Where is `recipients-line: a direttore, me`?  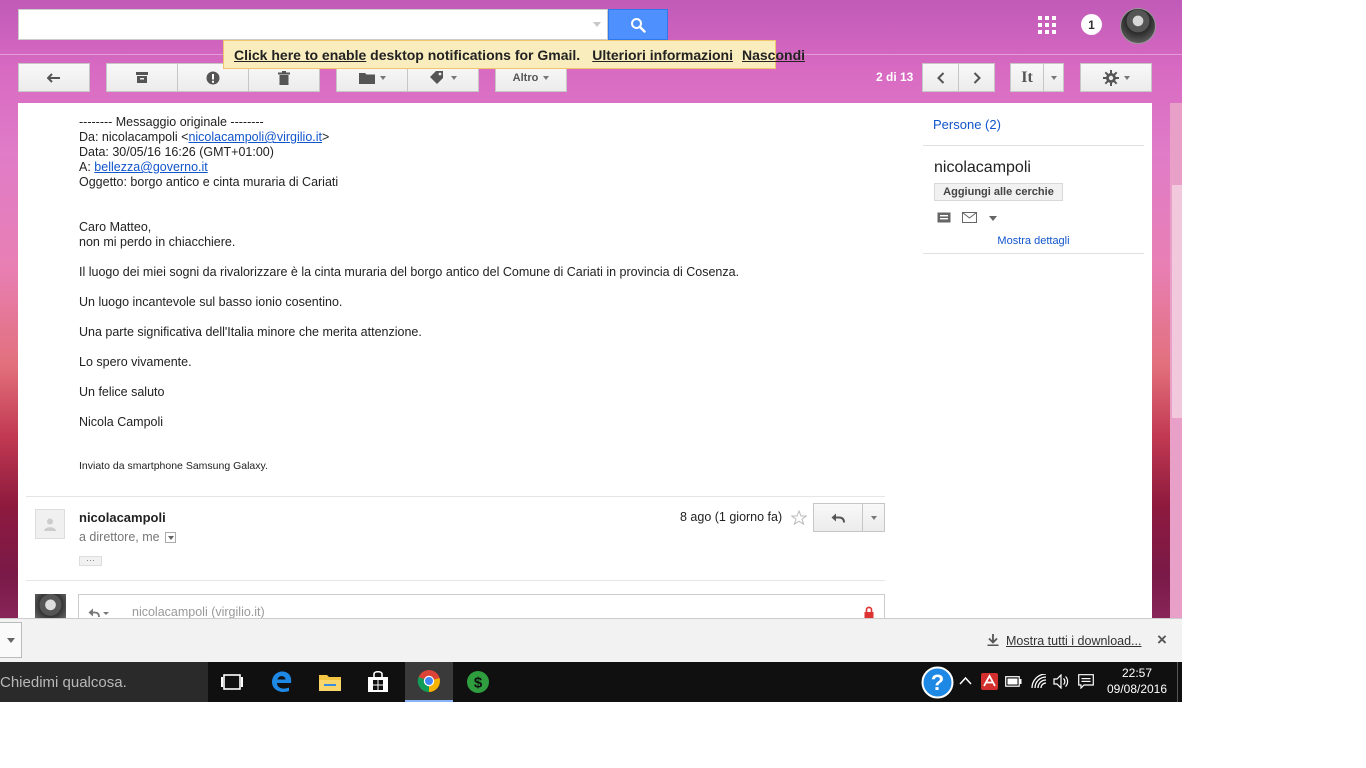 recipients-line: a direttore, me is located at coordinates (127, 537).